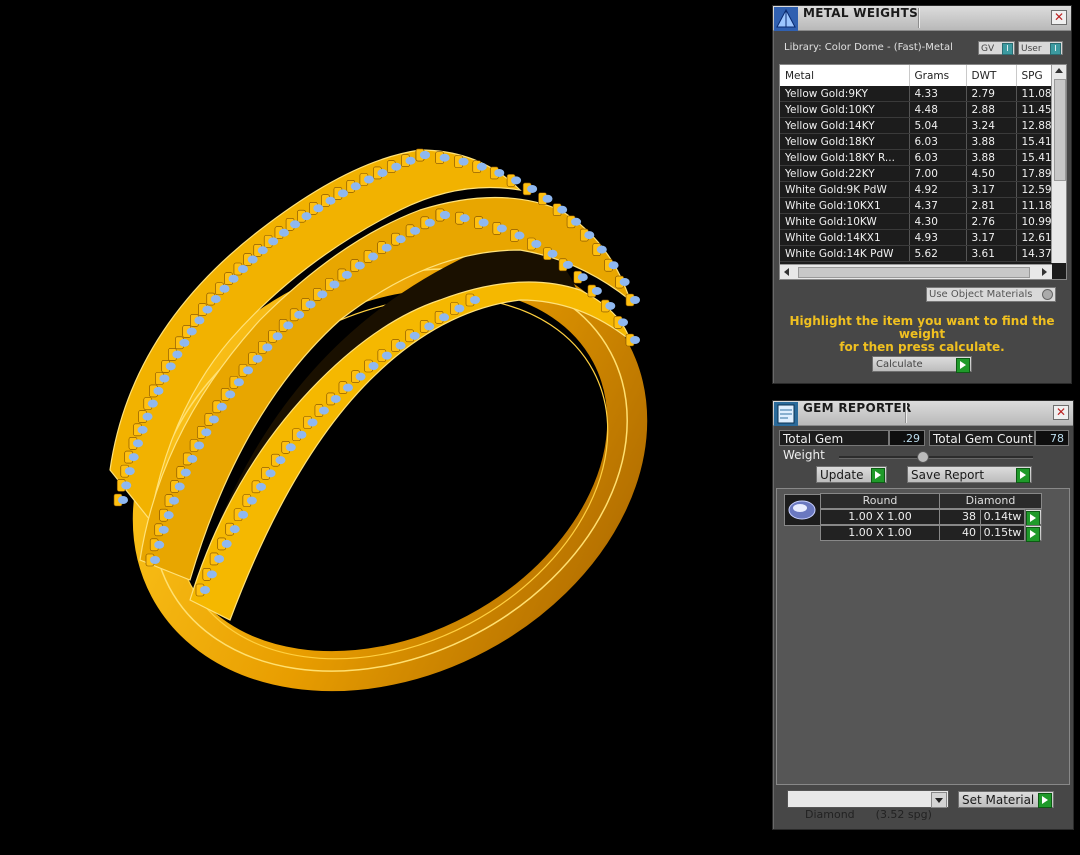 Image resolution: width=1080 pixels, height=855 pixels. I want to click on metal-row: White Gold:10KW 4.30 2.76 10.99, so click(923, 221).